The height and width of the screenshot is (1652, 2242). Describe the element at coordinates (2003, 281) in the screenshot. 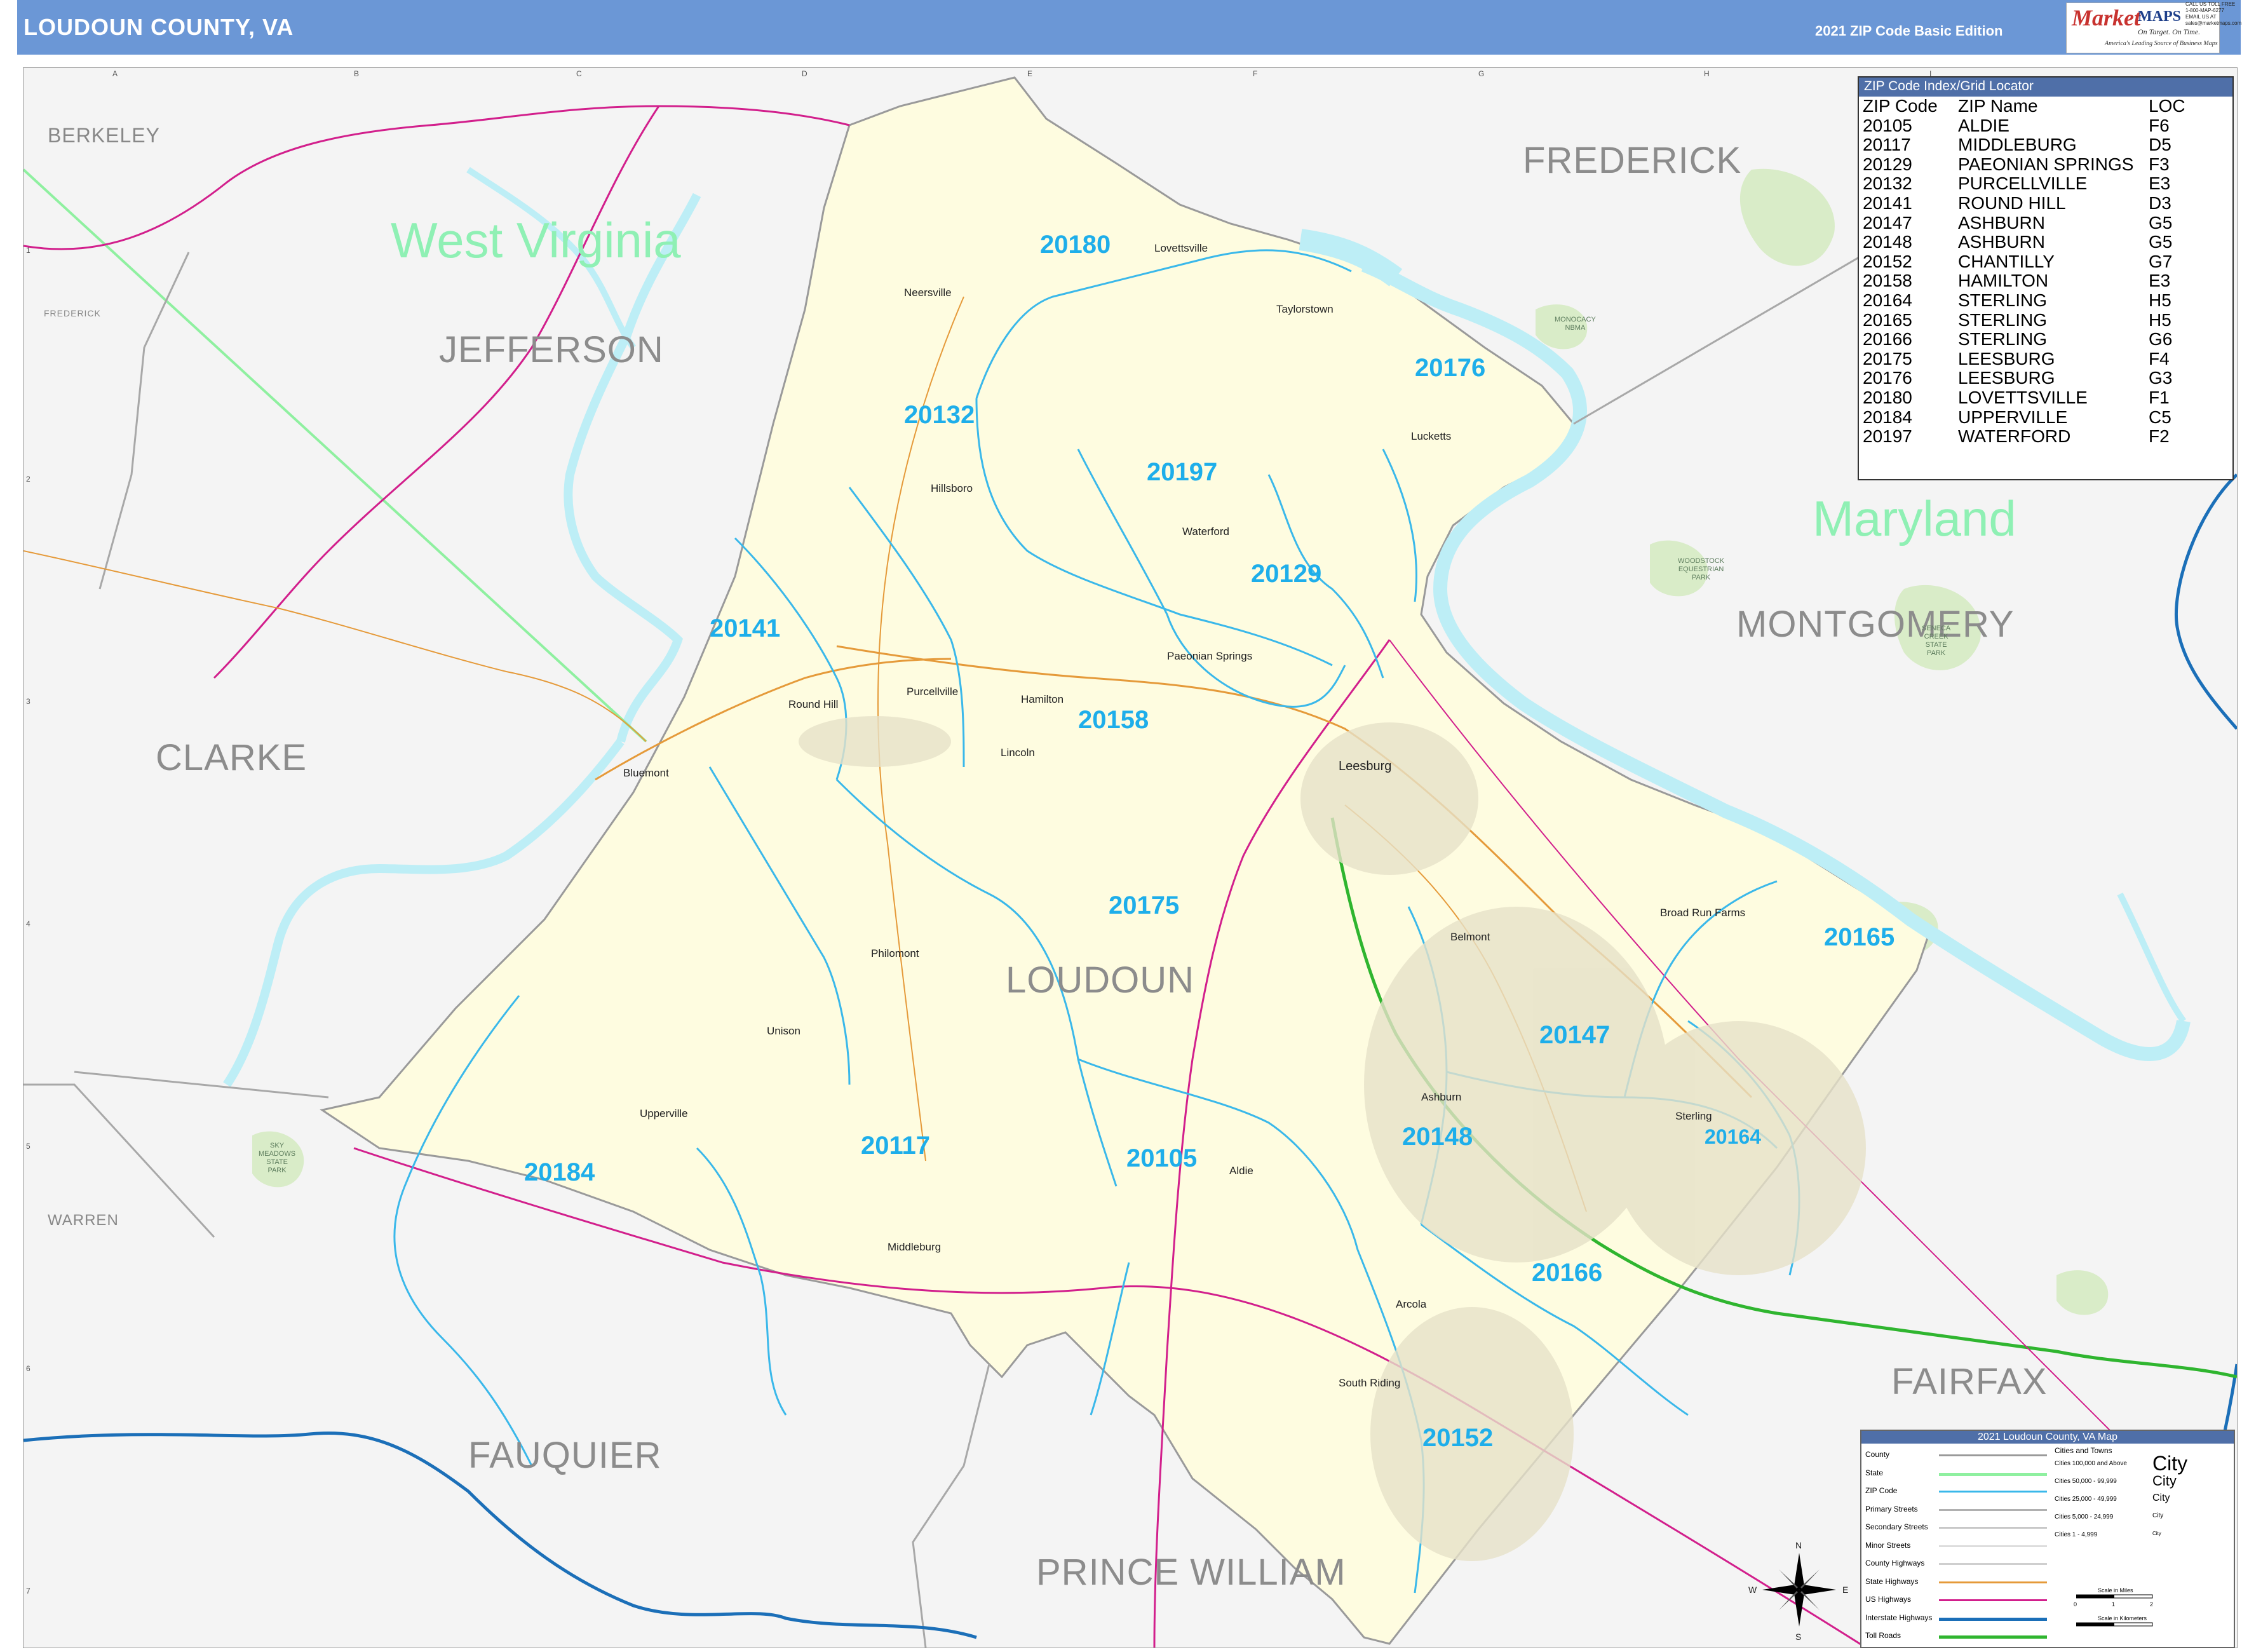

I see `zip-index-cell: HAMILTON` at that location.